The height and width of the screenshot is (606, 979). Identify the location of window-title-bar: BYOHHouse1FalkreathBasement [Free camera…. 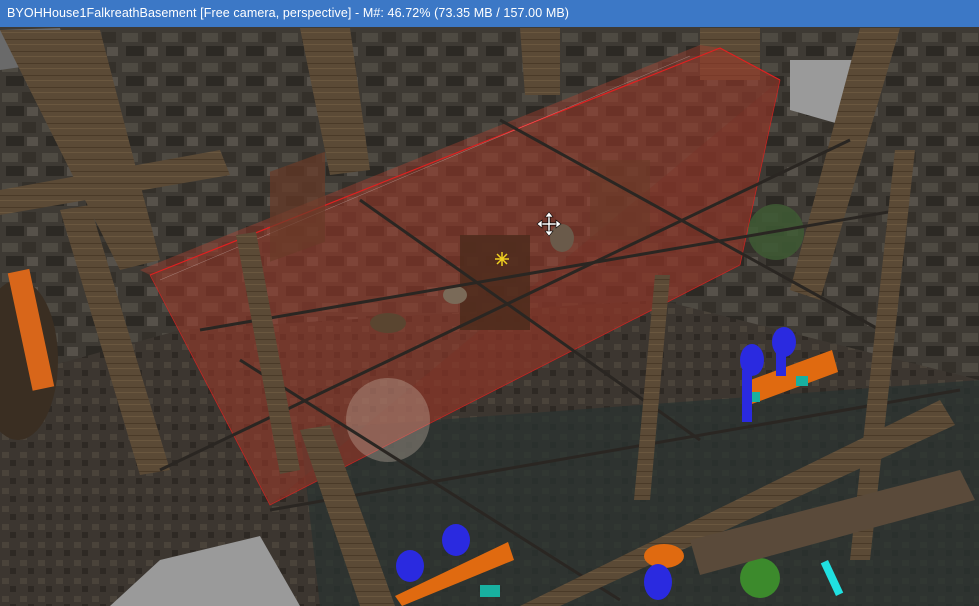
(489, 13).